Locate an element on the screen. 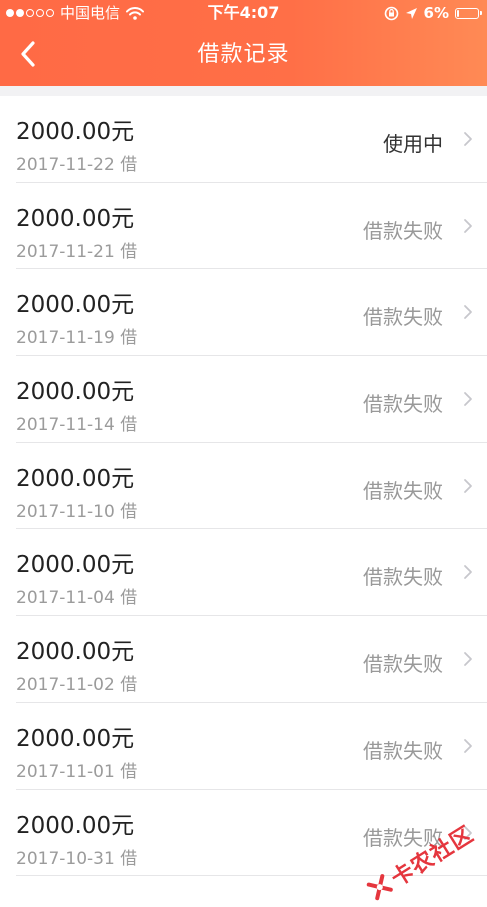 This screenshot has width=487, height=907. loan-date: 2017-11-04 借 is located at coordinates (77, 598).